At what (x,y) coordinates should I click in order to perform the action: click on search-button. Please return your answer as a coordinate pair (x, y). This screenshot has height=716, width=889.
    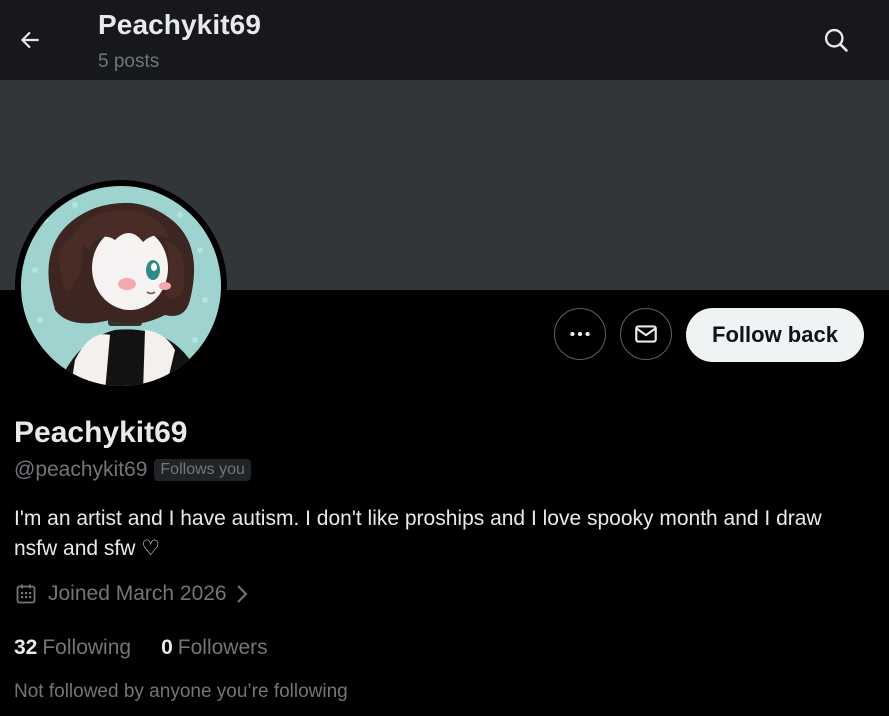
    Looking at the image, I should click on (836, 40).